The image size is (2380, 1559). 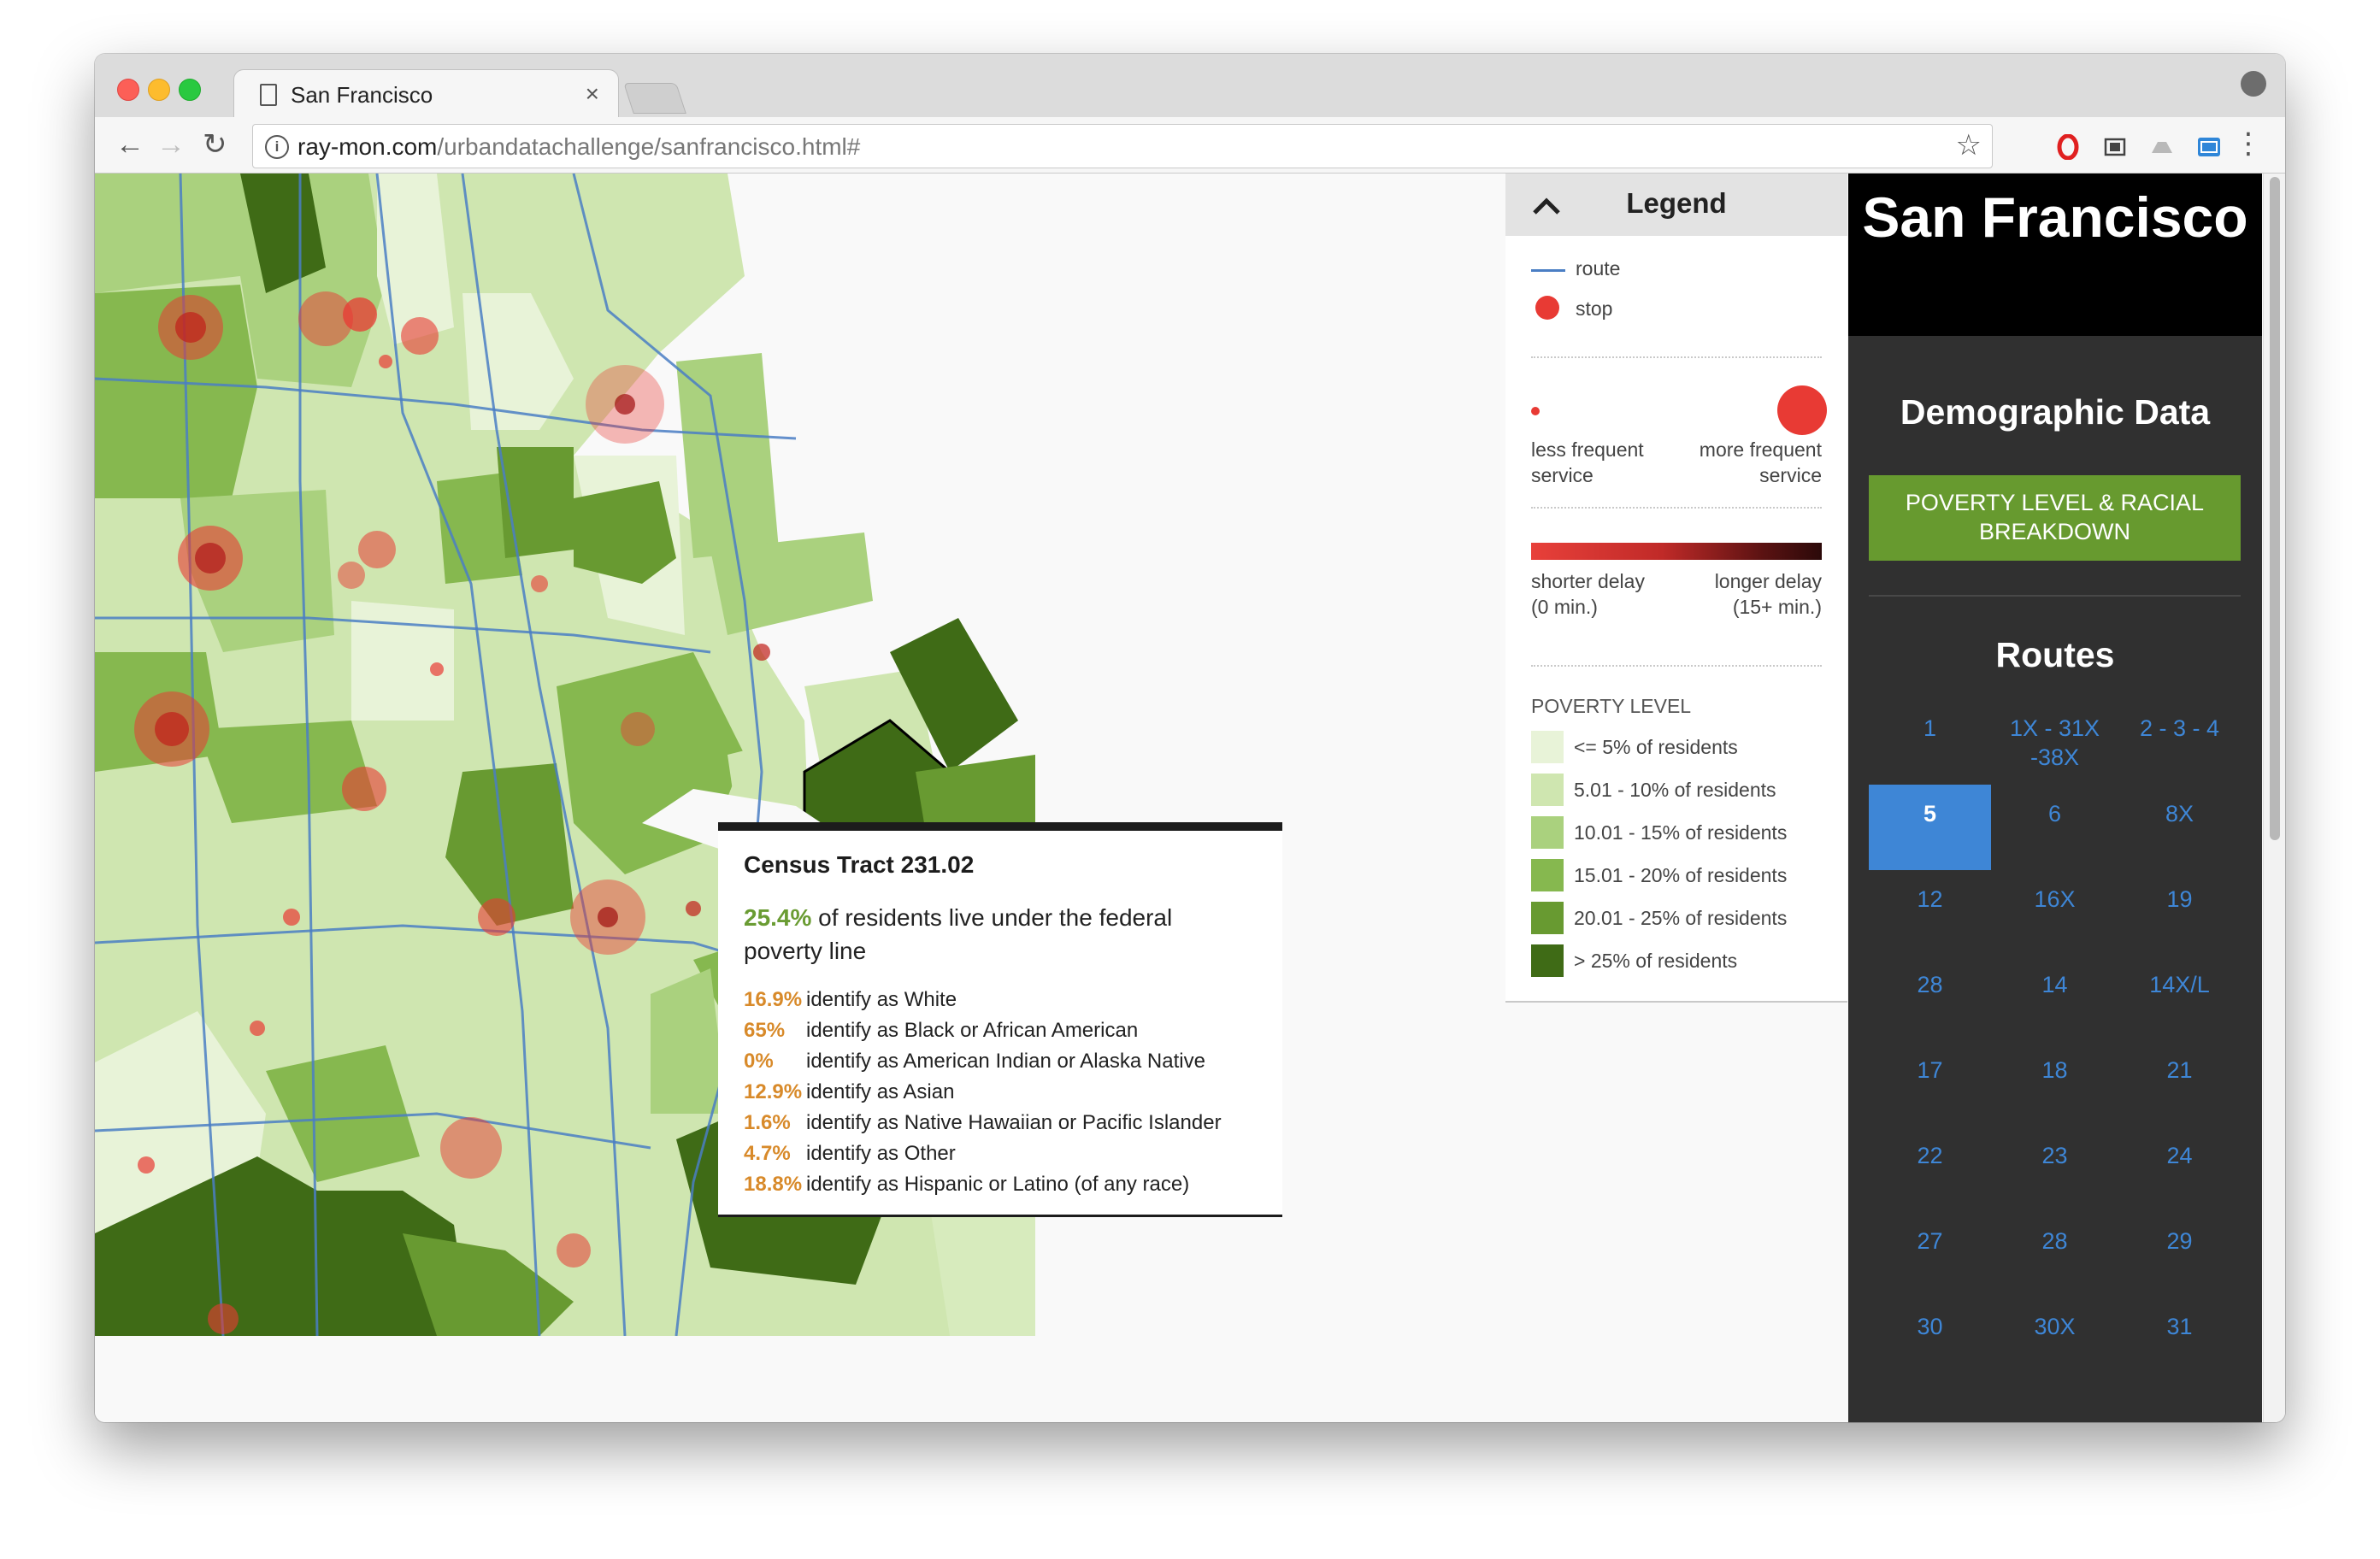 I want to click on bookmark-star-icon: ☆, so click(x=1969, y=145).